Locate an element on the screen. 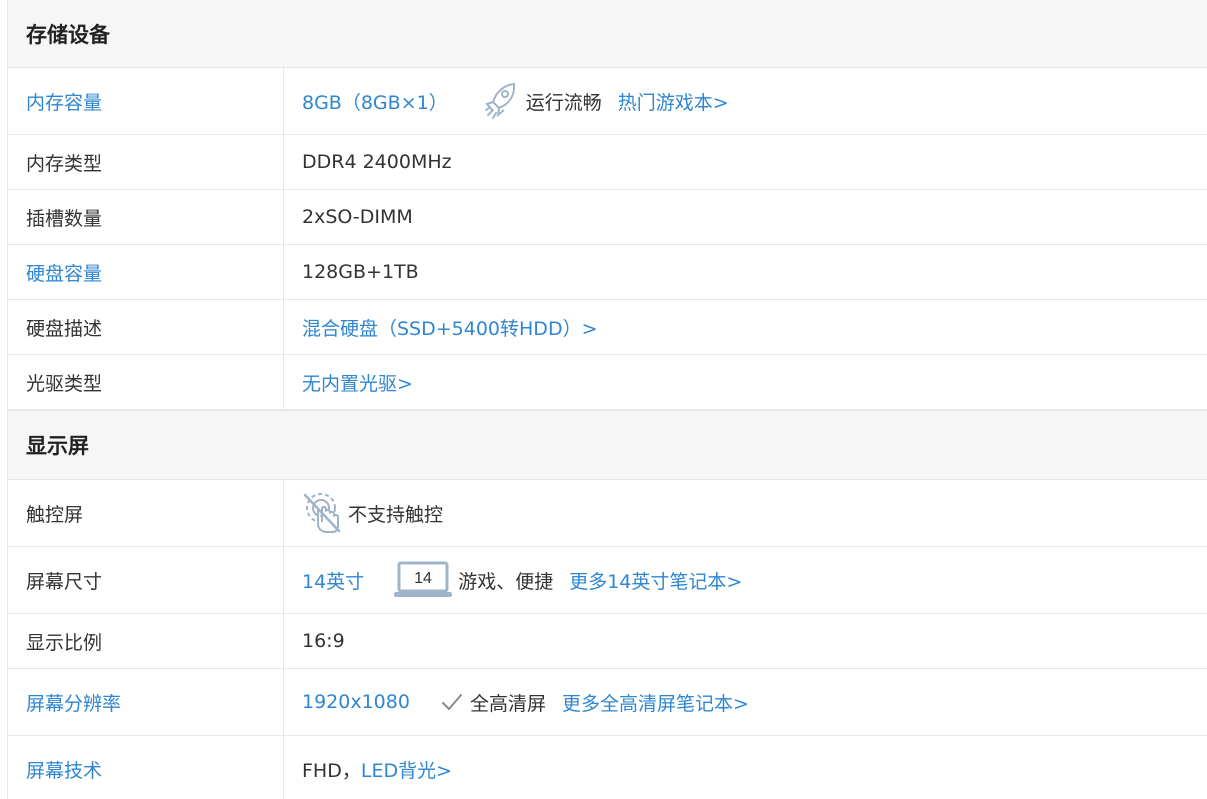 This screenshot has width=1207, height=799. more-fhd-laptops-link: 更多全高清屏笔记本> is located at coordinates (655, 702).